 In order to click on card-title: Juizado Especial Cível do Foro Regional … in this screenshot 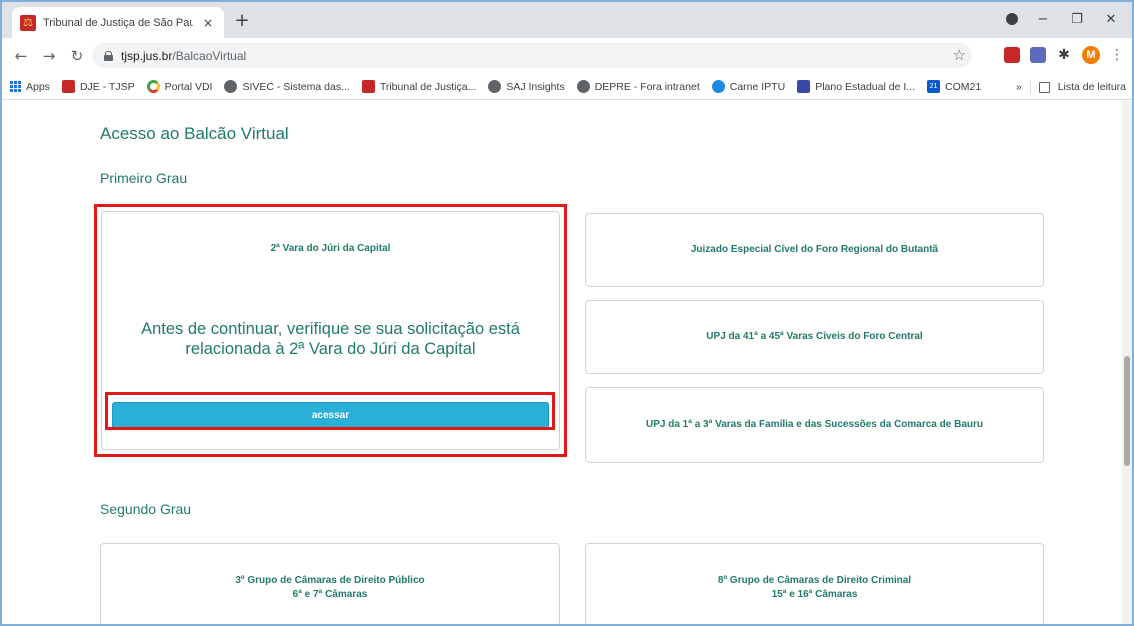, I will do `click(814, 249)`.